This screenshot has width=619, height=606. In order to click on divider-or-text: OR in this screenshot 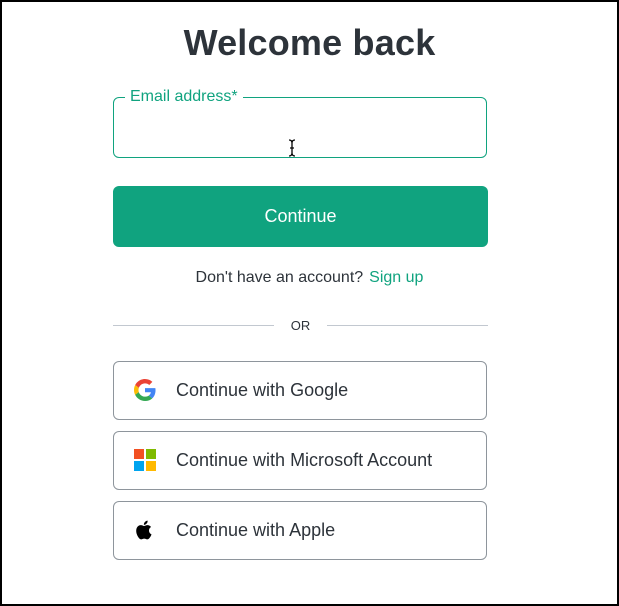, I will do `click(300, 325)`.